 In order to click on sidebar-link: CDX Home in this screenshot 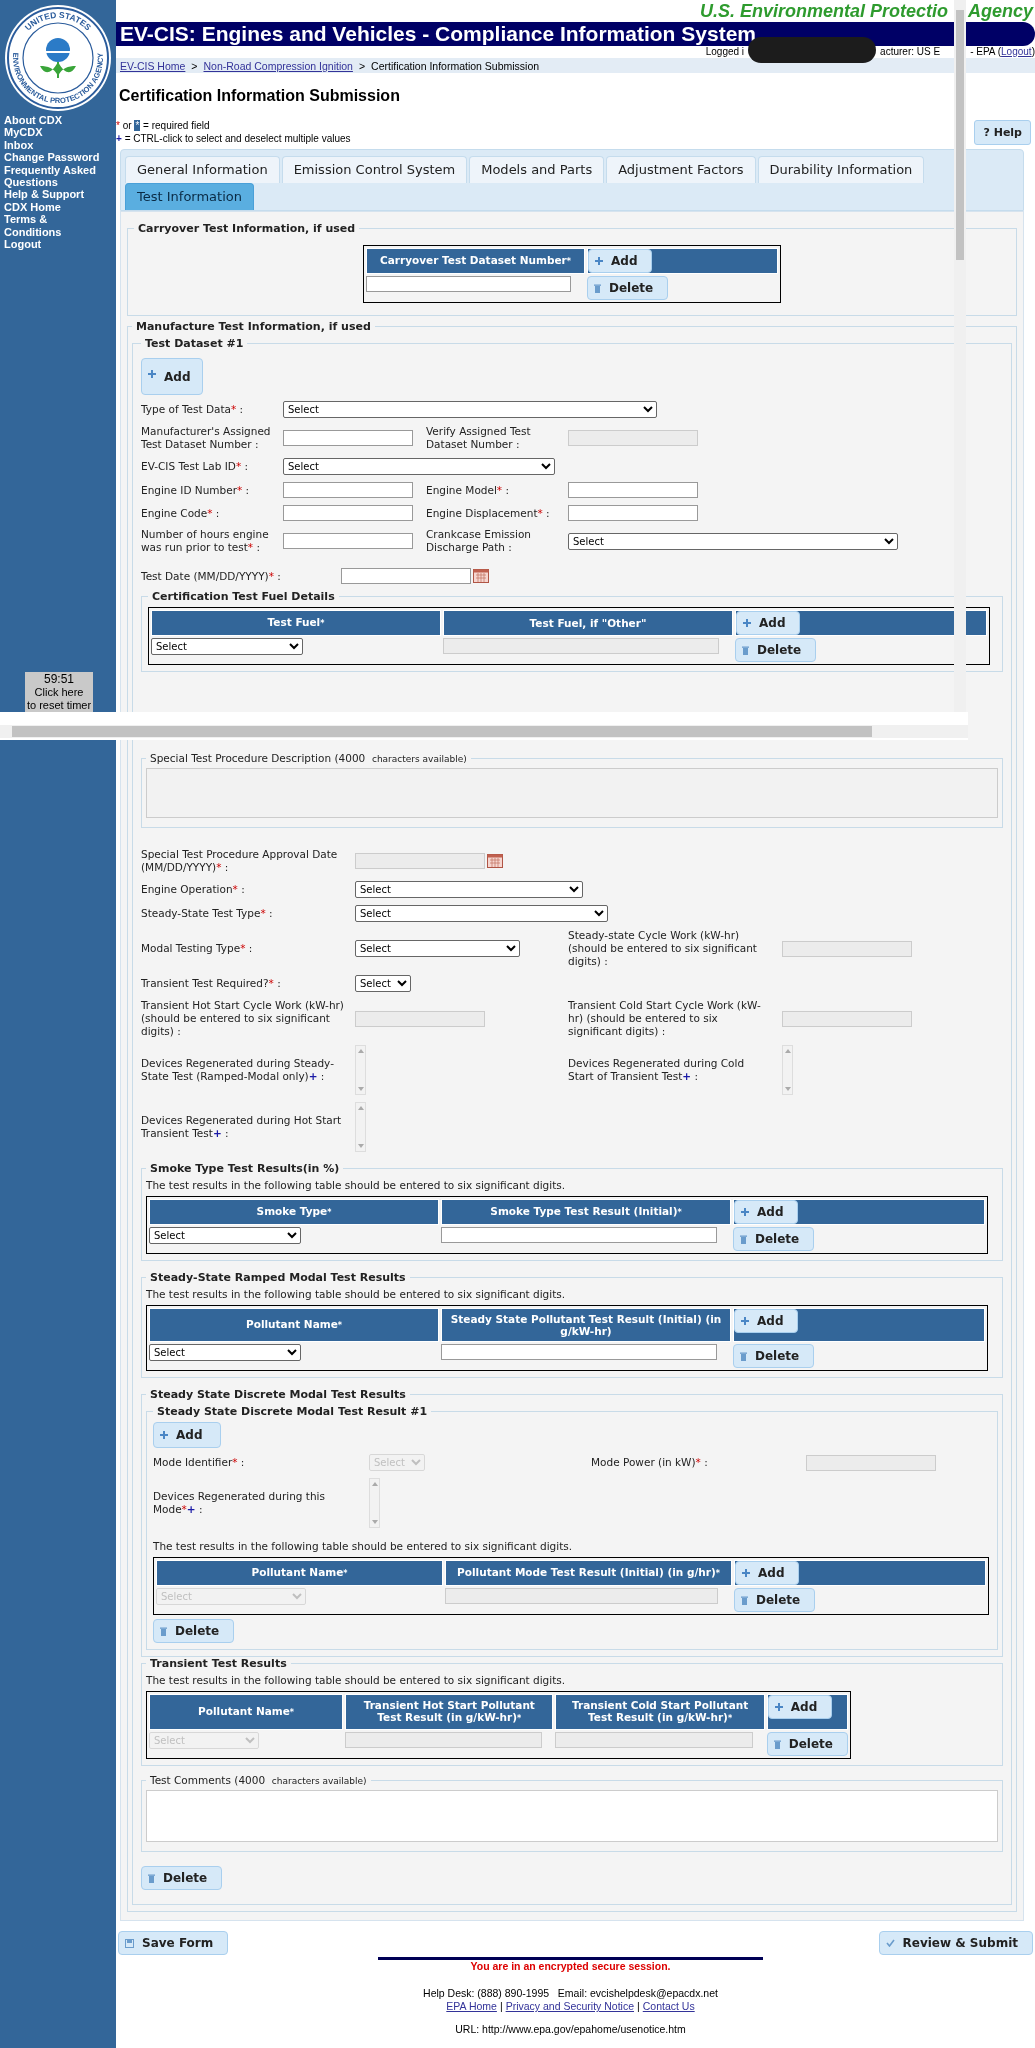, I will do `click(54, 207)`.